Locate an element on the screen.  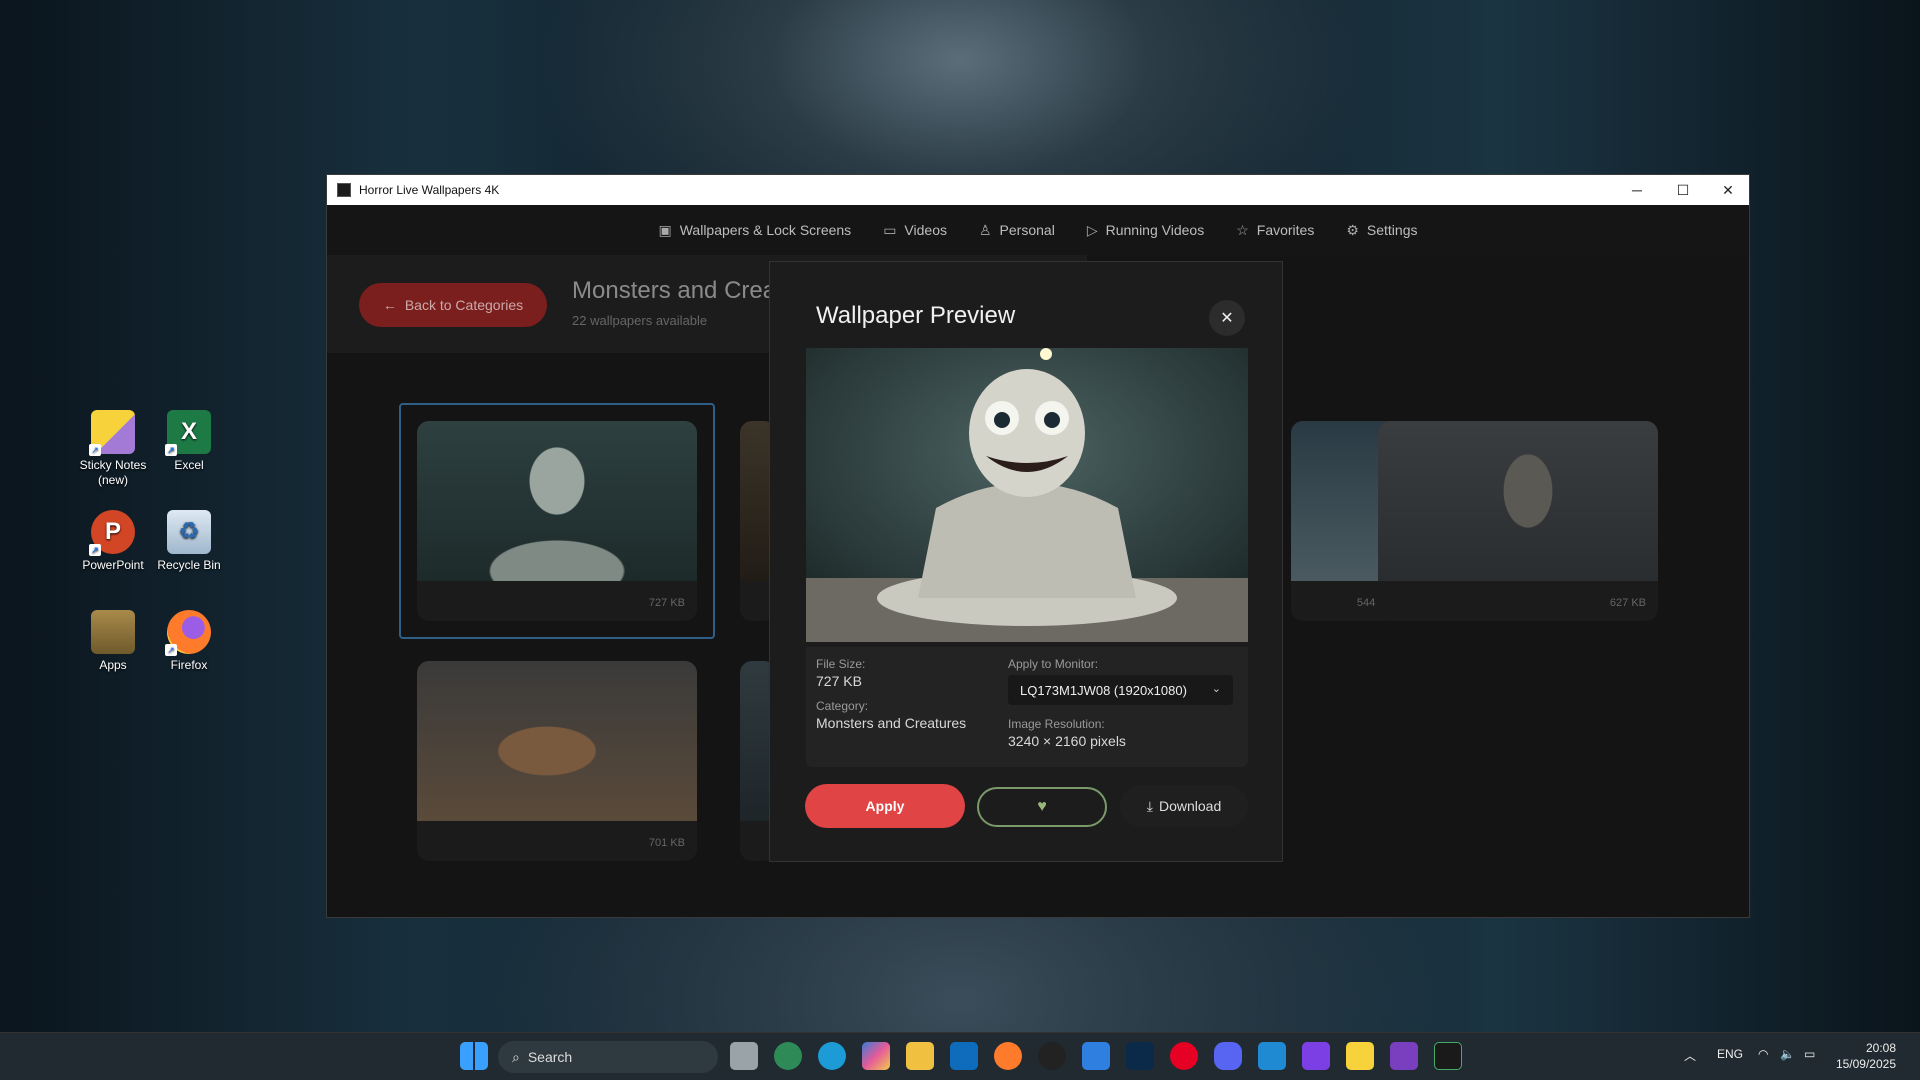
user-icon: ♙ is located at coordinates (985, 229).